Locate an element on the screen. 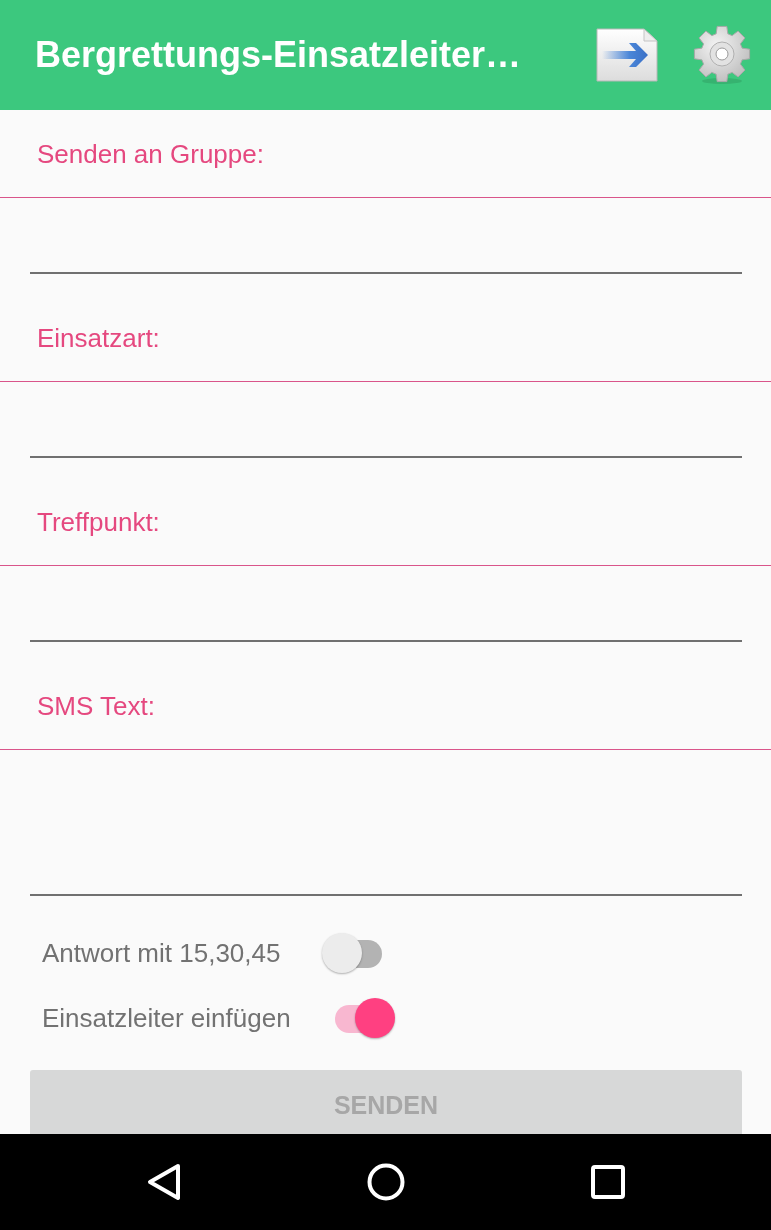  section-label: SMS Text: is located at coordinates (96, 705).